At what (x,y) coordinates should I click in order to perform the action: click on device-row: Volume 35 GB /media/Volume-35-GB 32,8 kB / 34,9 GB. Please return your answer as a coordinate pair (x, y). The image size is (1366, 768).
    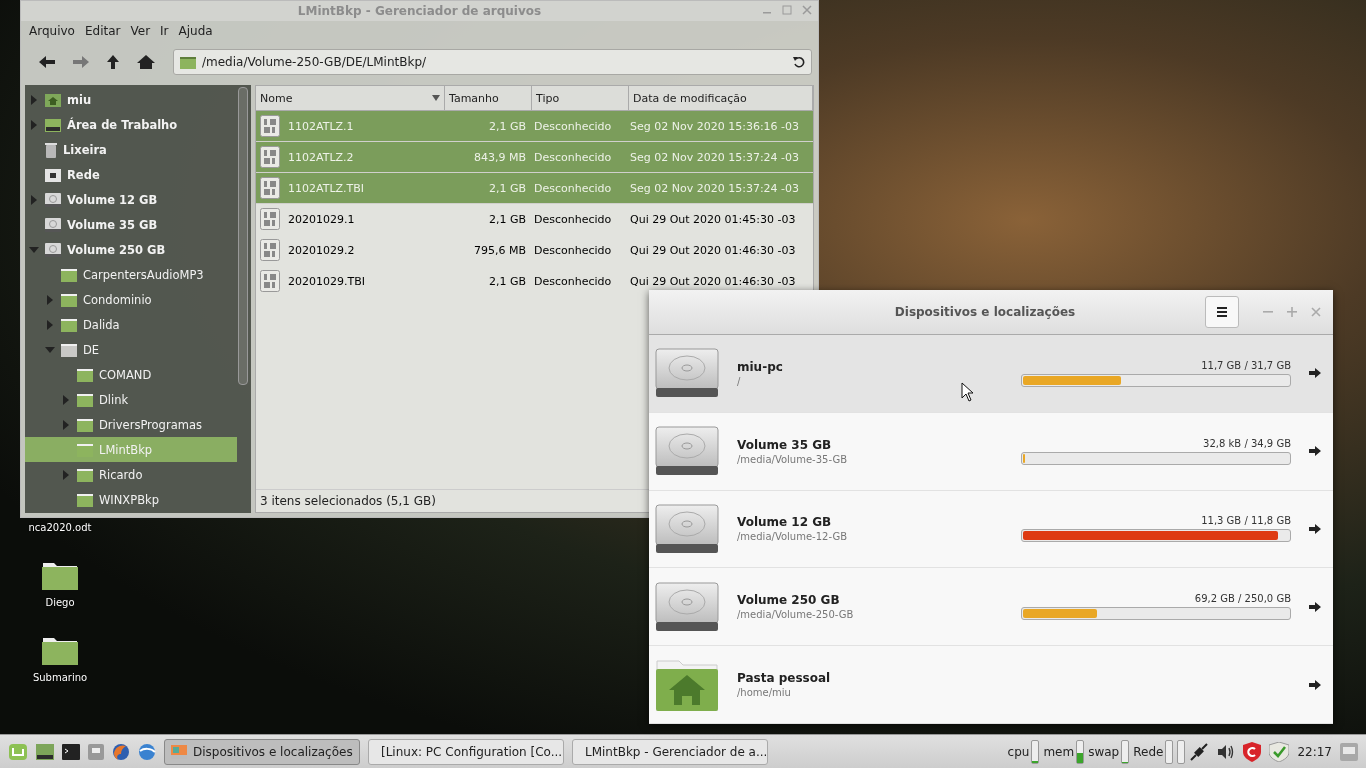
    Looking at the image, I should click on (991, 451).